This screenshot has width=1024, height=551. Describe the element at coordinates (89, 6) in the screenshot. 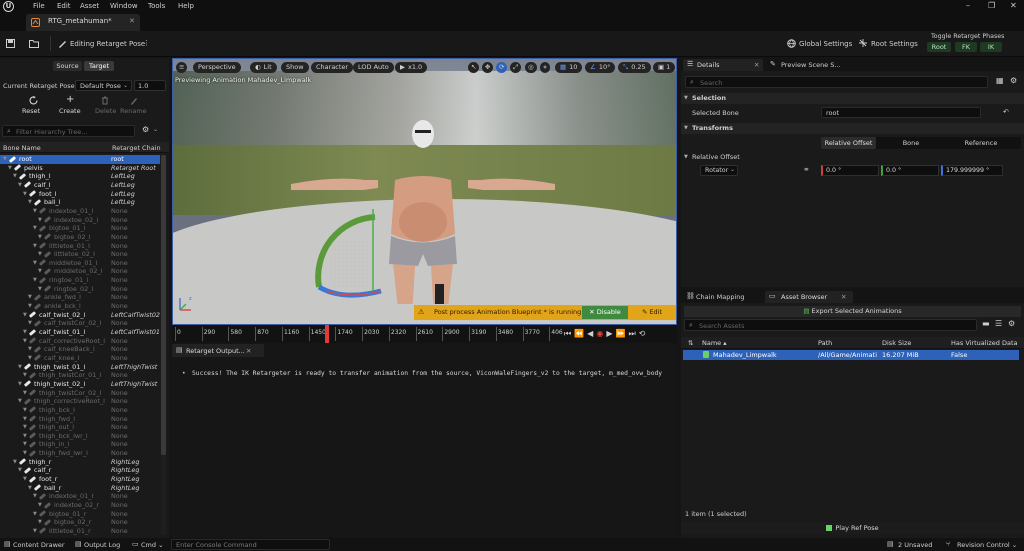

I see `menu-asset: Asset` at that location.